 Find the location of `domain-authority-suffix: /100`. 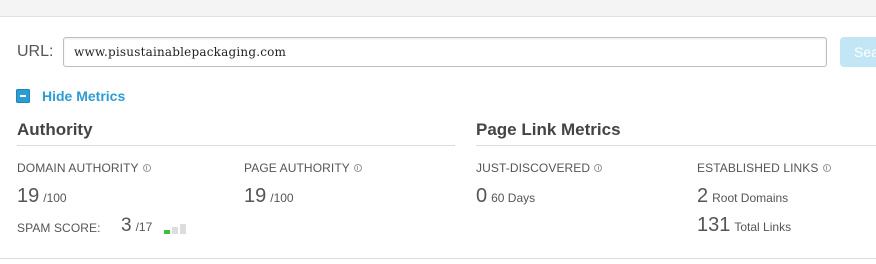

domain-authority-suffix: /100 is located at coordinates (55, 198).